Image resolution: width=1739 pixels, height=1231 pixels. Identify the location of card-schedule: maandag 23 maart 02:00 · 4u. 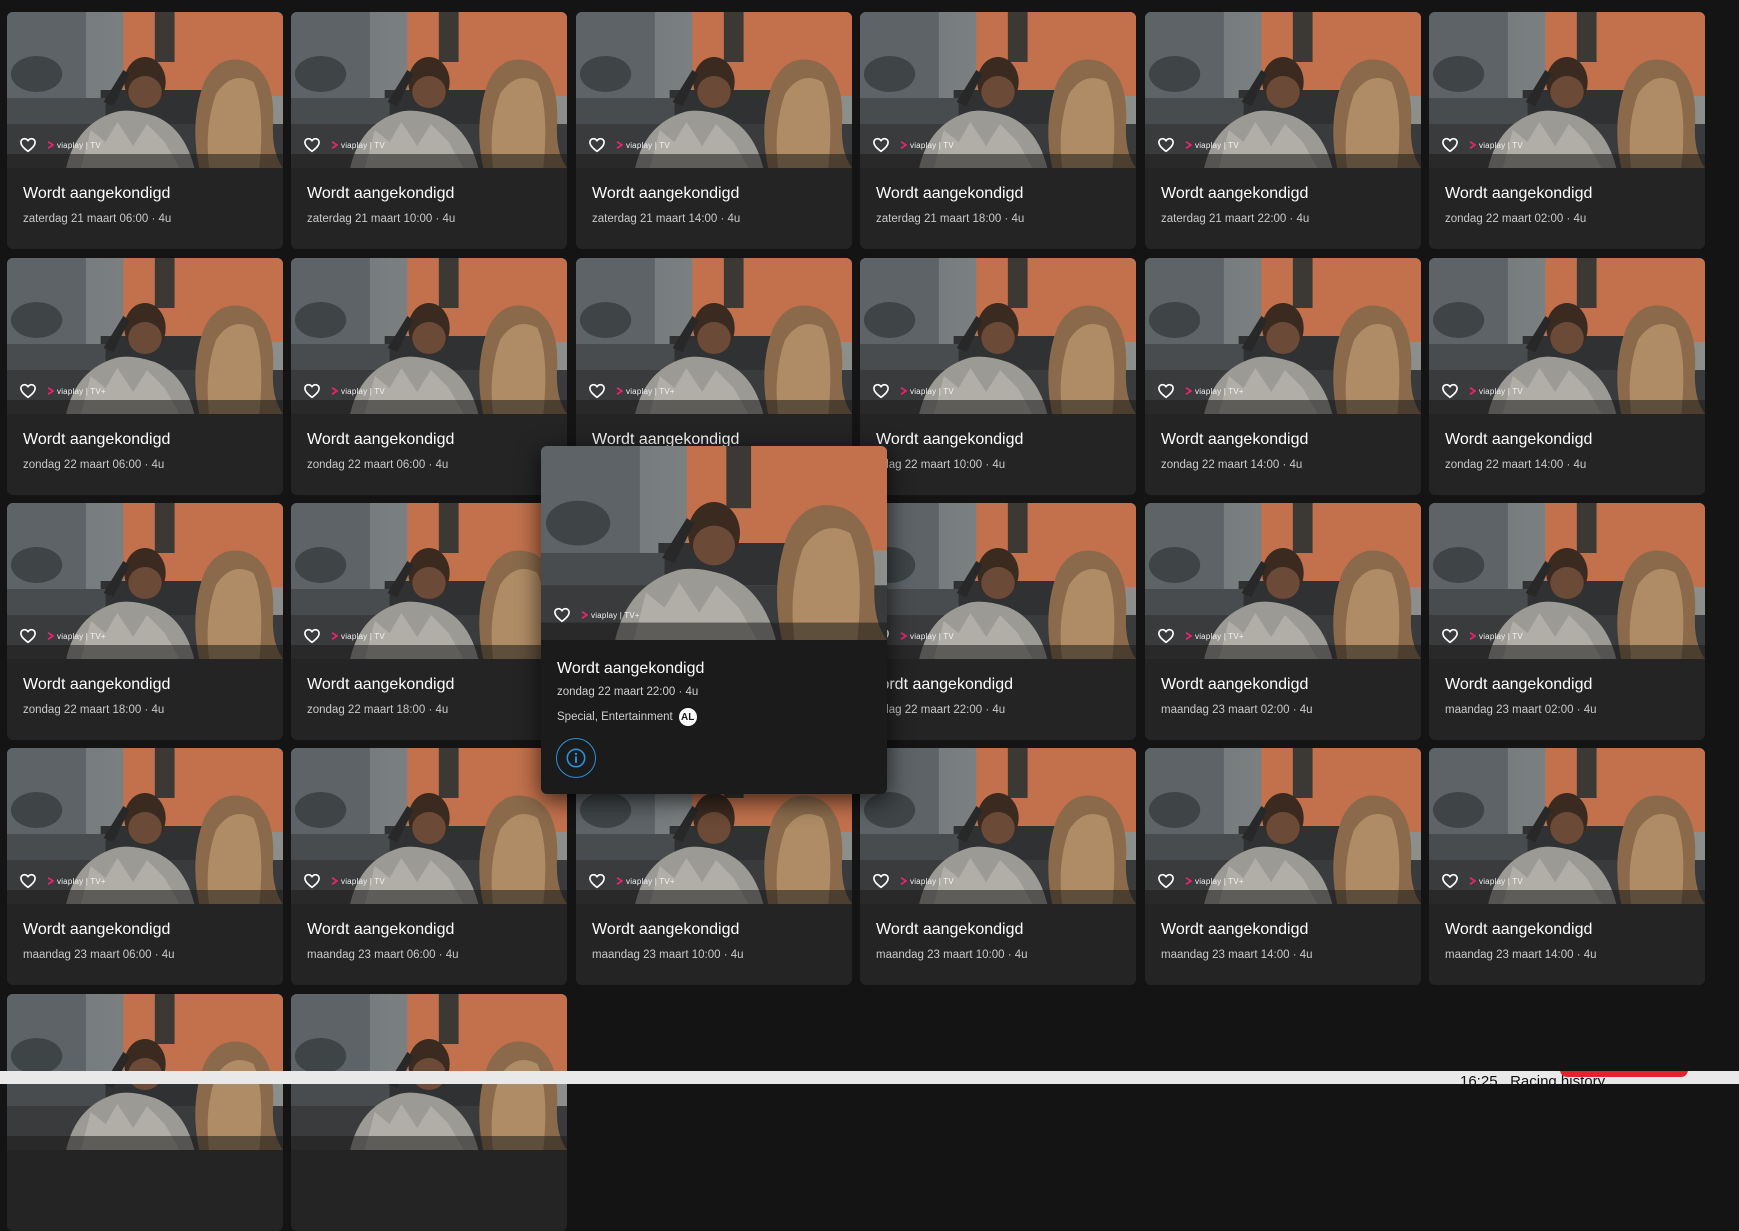
(1521, 710).